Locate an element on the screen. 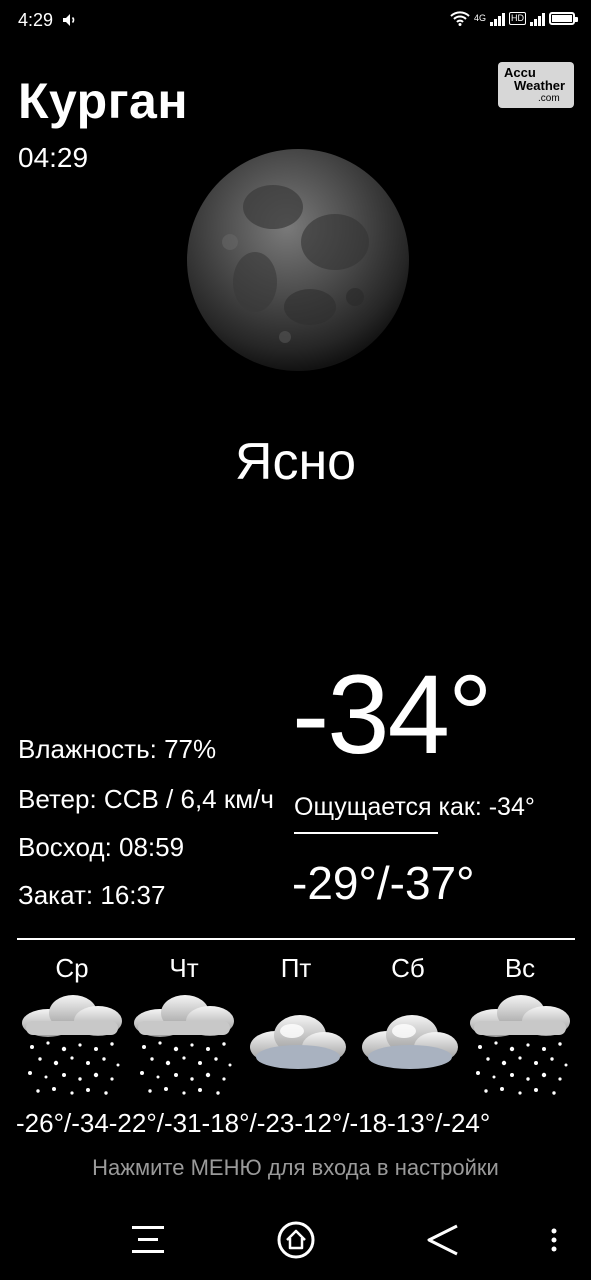  forecast-day: Чт is located at coordinates (184, 1027).